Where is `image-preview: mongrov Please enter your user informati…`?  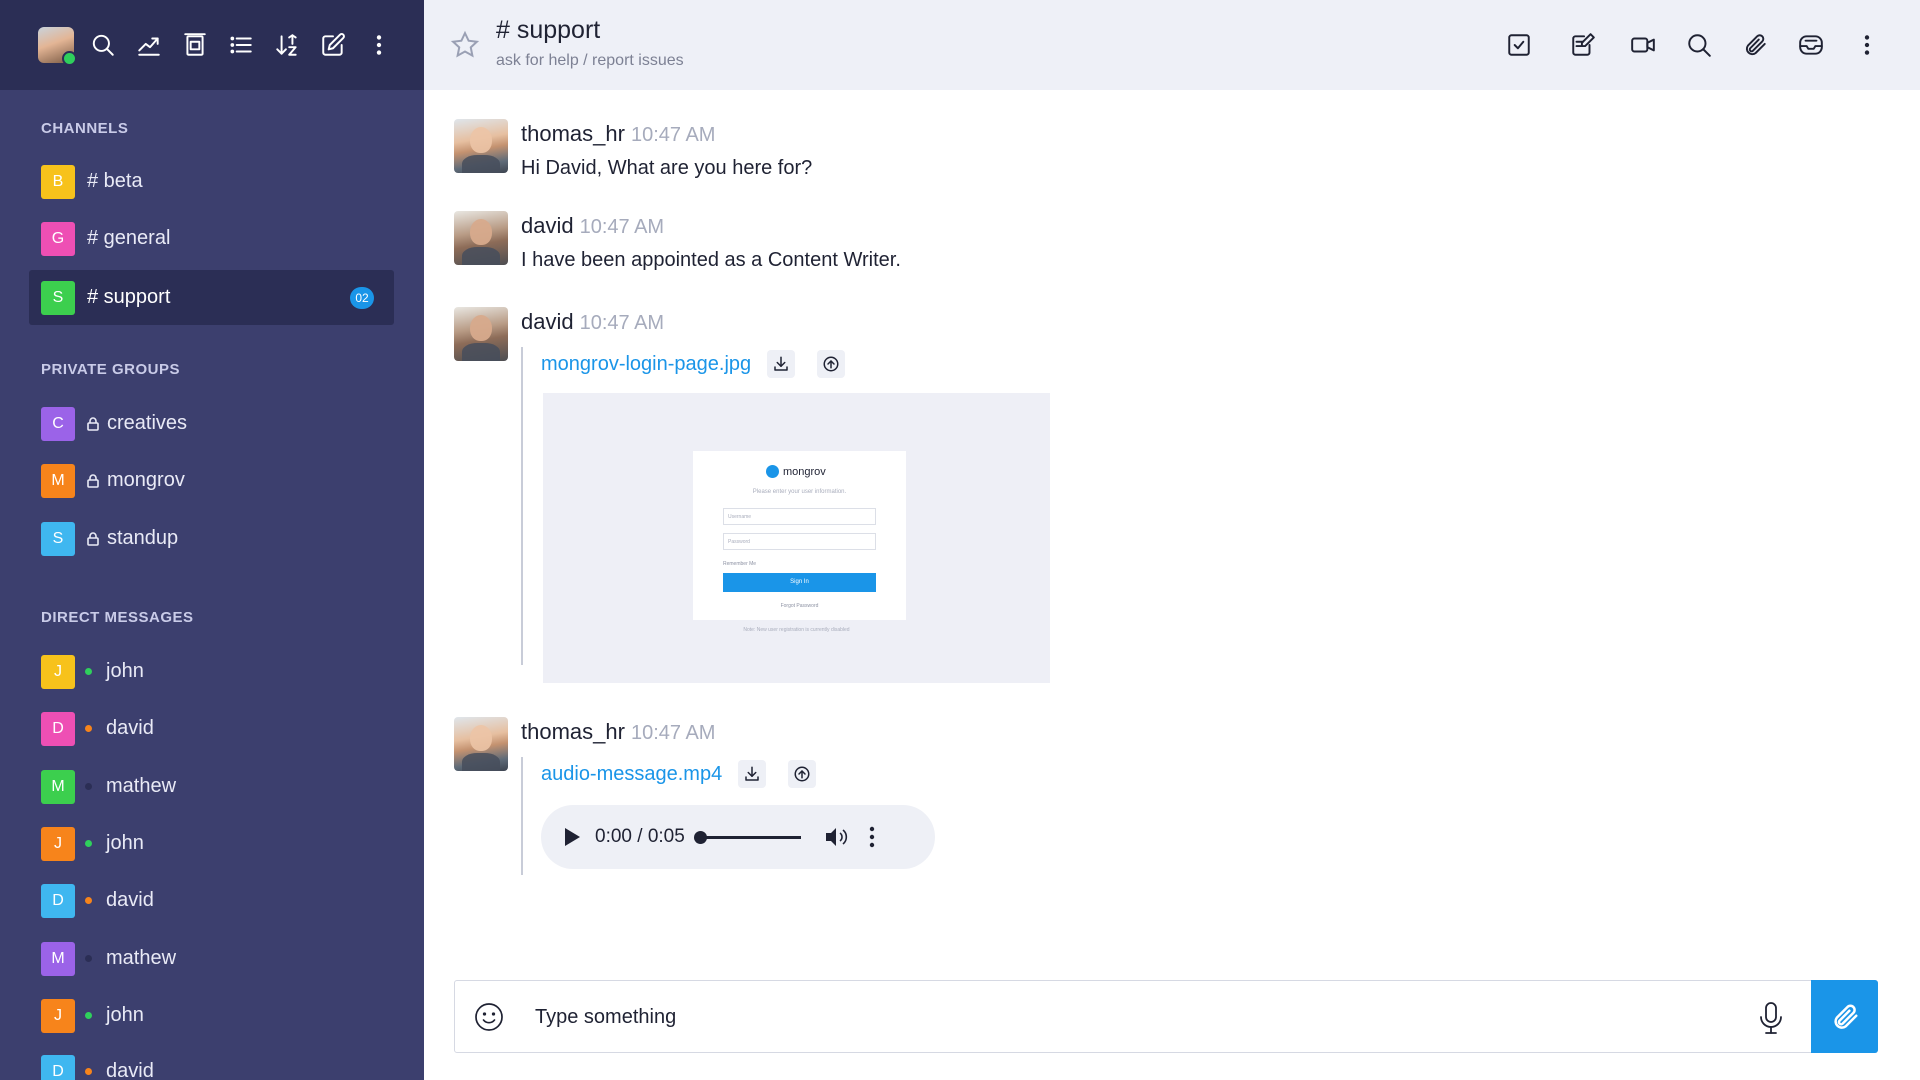
image-preview: mongrov Please enter your user informati… is located at coordinates (796, 538).